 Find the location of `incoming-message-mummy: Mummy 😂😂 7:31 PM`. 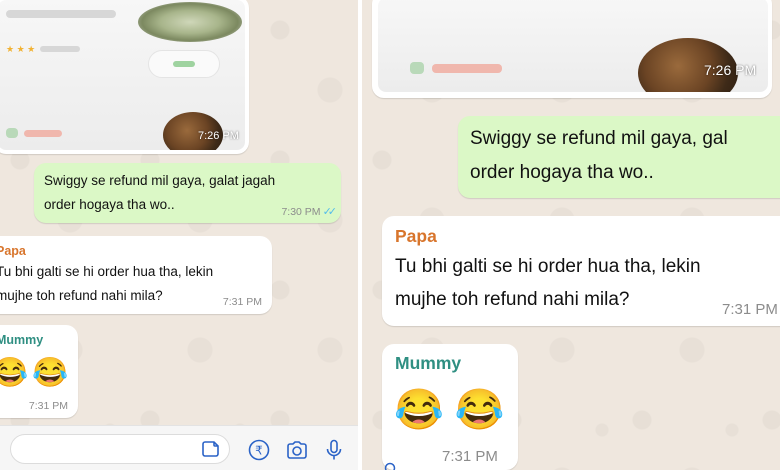

incoming-message-mummy: Mummy 😂😂 7:31 PM is located at coordinates (39, 371).